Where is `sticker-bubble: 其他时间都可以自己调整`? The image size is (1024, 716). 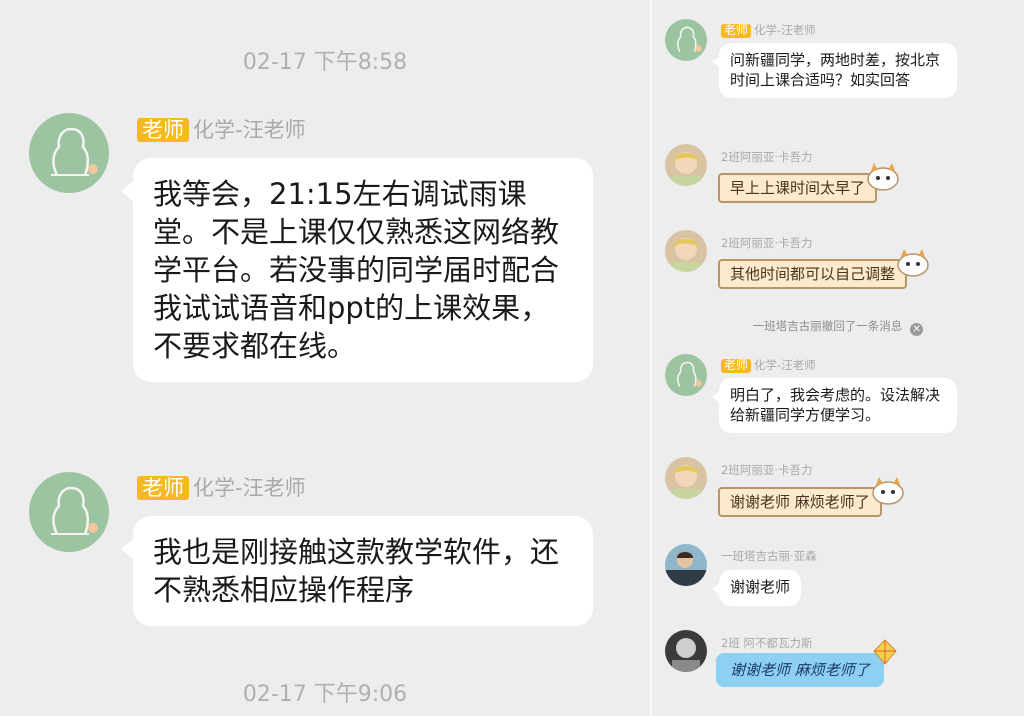
sticker-bubble: 其他时间都可以自己调整 is located at coordinates (823, 269).